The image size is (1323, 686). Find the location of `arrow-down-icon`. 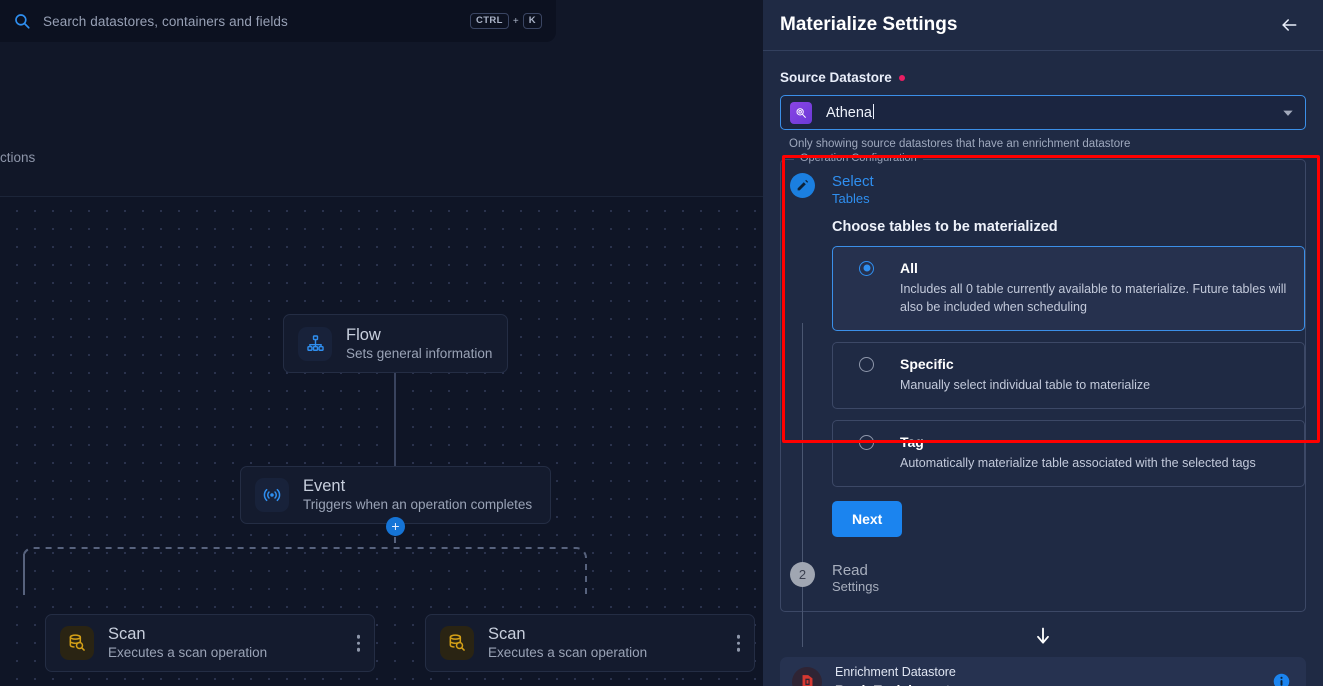

arrow-down-icon is located at coordinates (1043, 637).